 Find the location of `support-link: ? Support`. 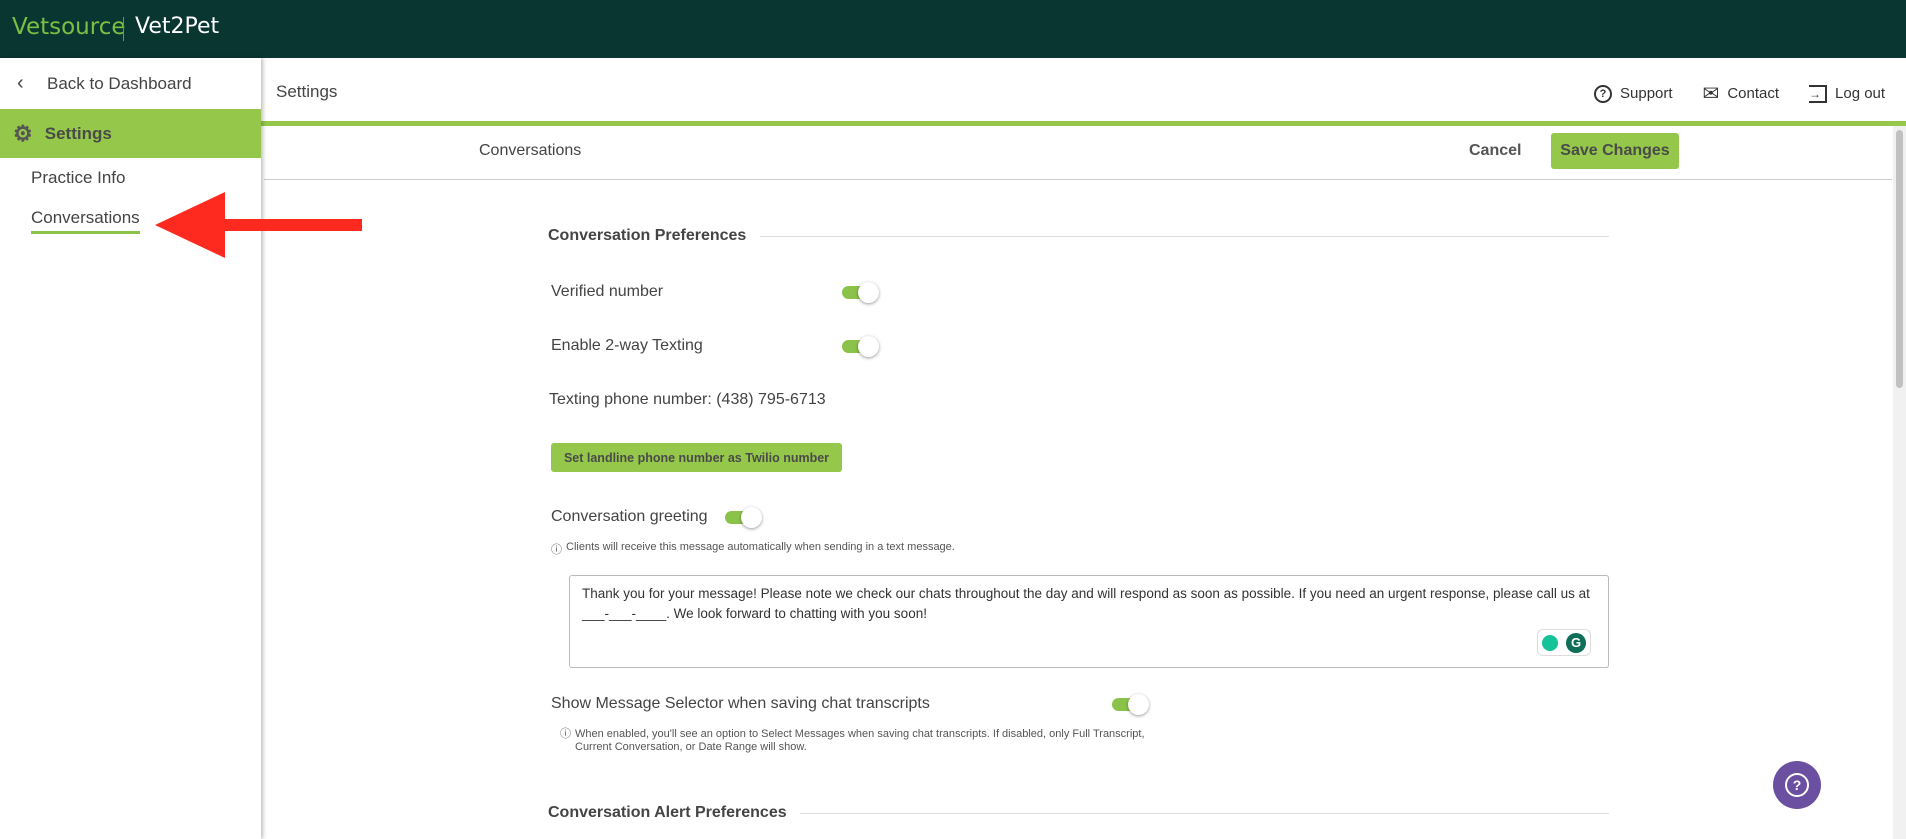

support-link: ? Support is located at coordinates (1633, 93).